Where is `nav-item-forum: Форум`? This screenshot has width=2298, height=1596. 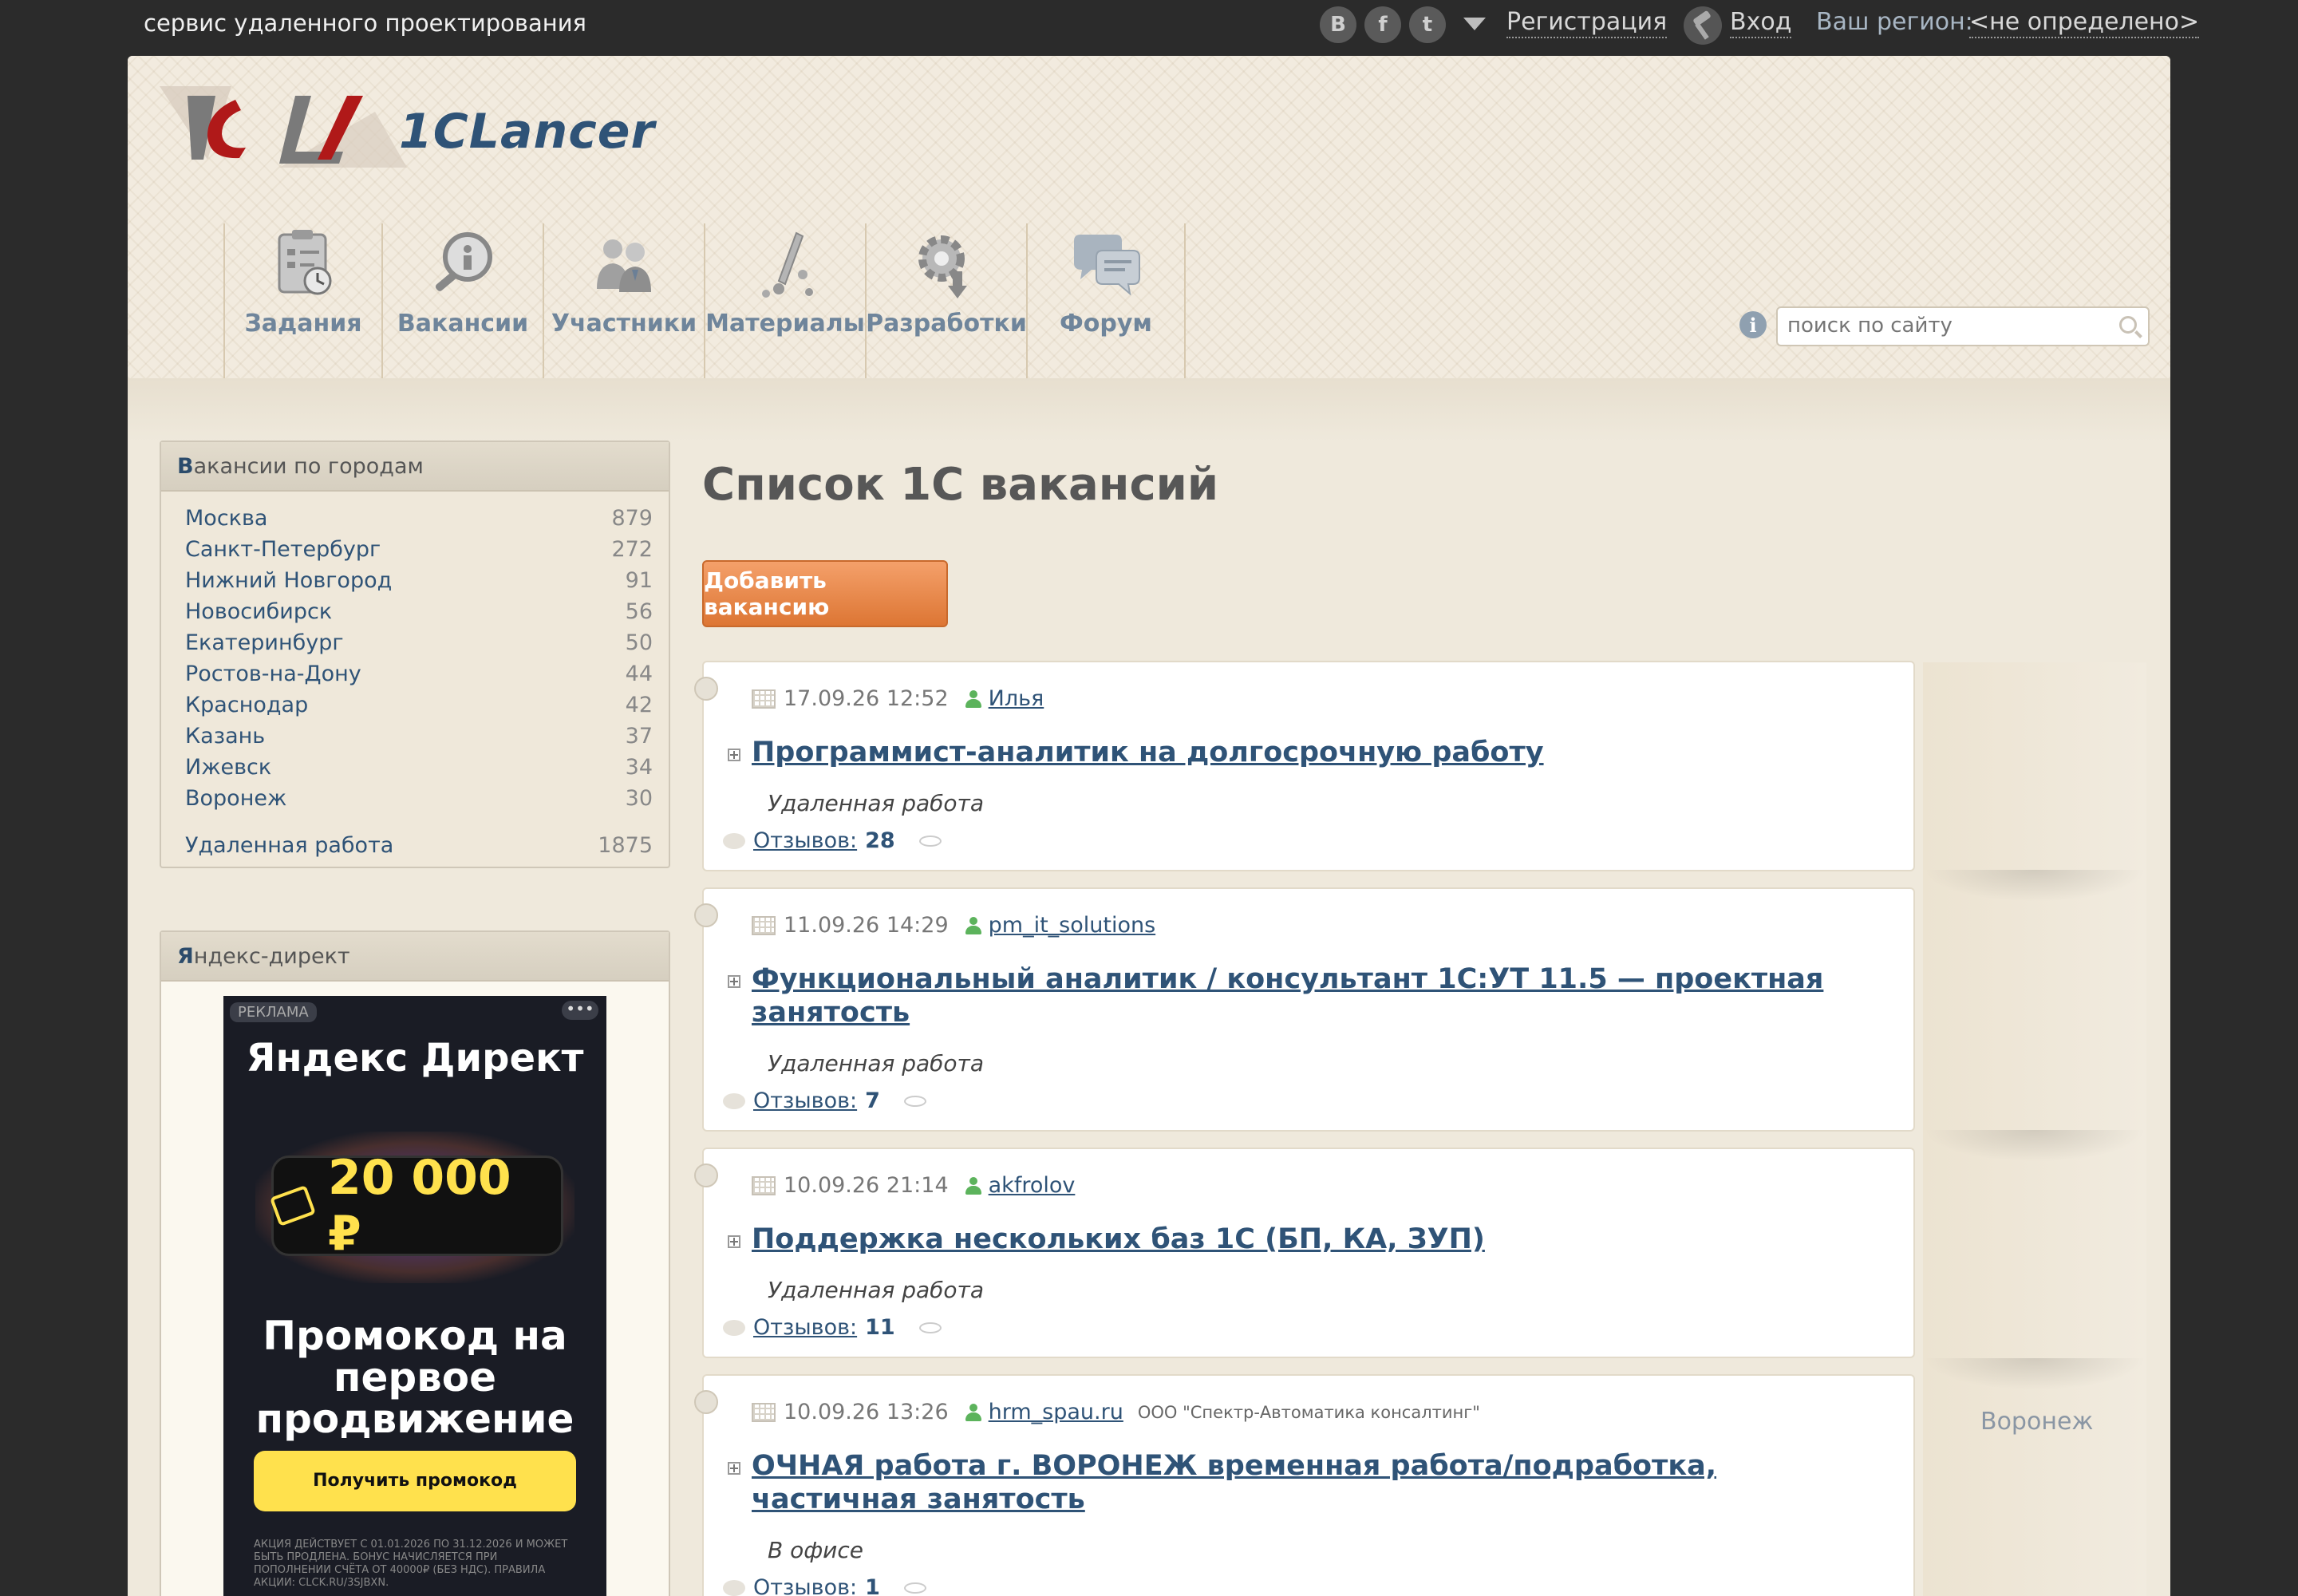 nav-item-forum: Форум is located at coordinates (1107, 311).